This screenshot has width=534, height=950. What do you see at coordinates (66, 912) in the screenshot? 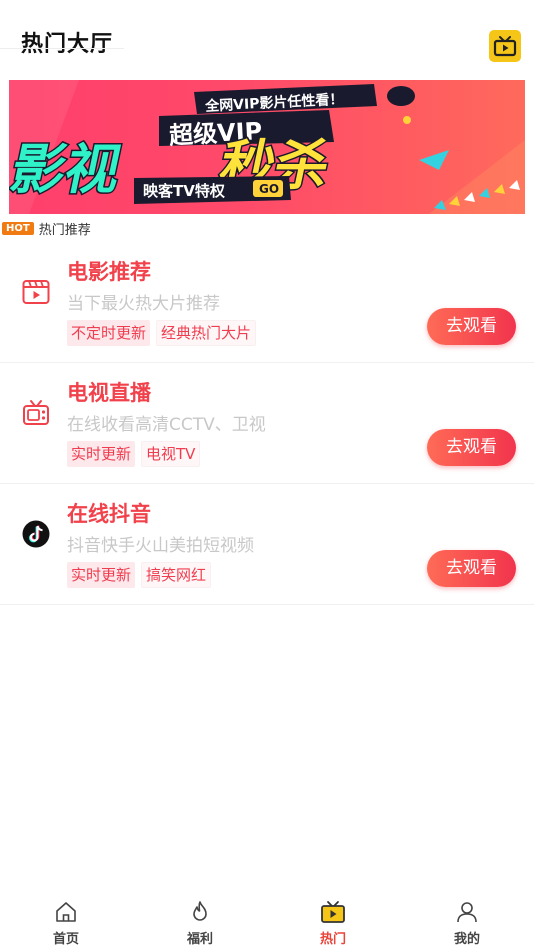
I see `home-icon` at bounding box center [66, 912].